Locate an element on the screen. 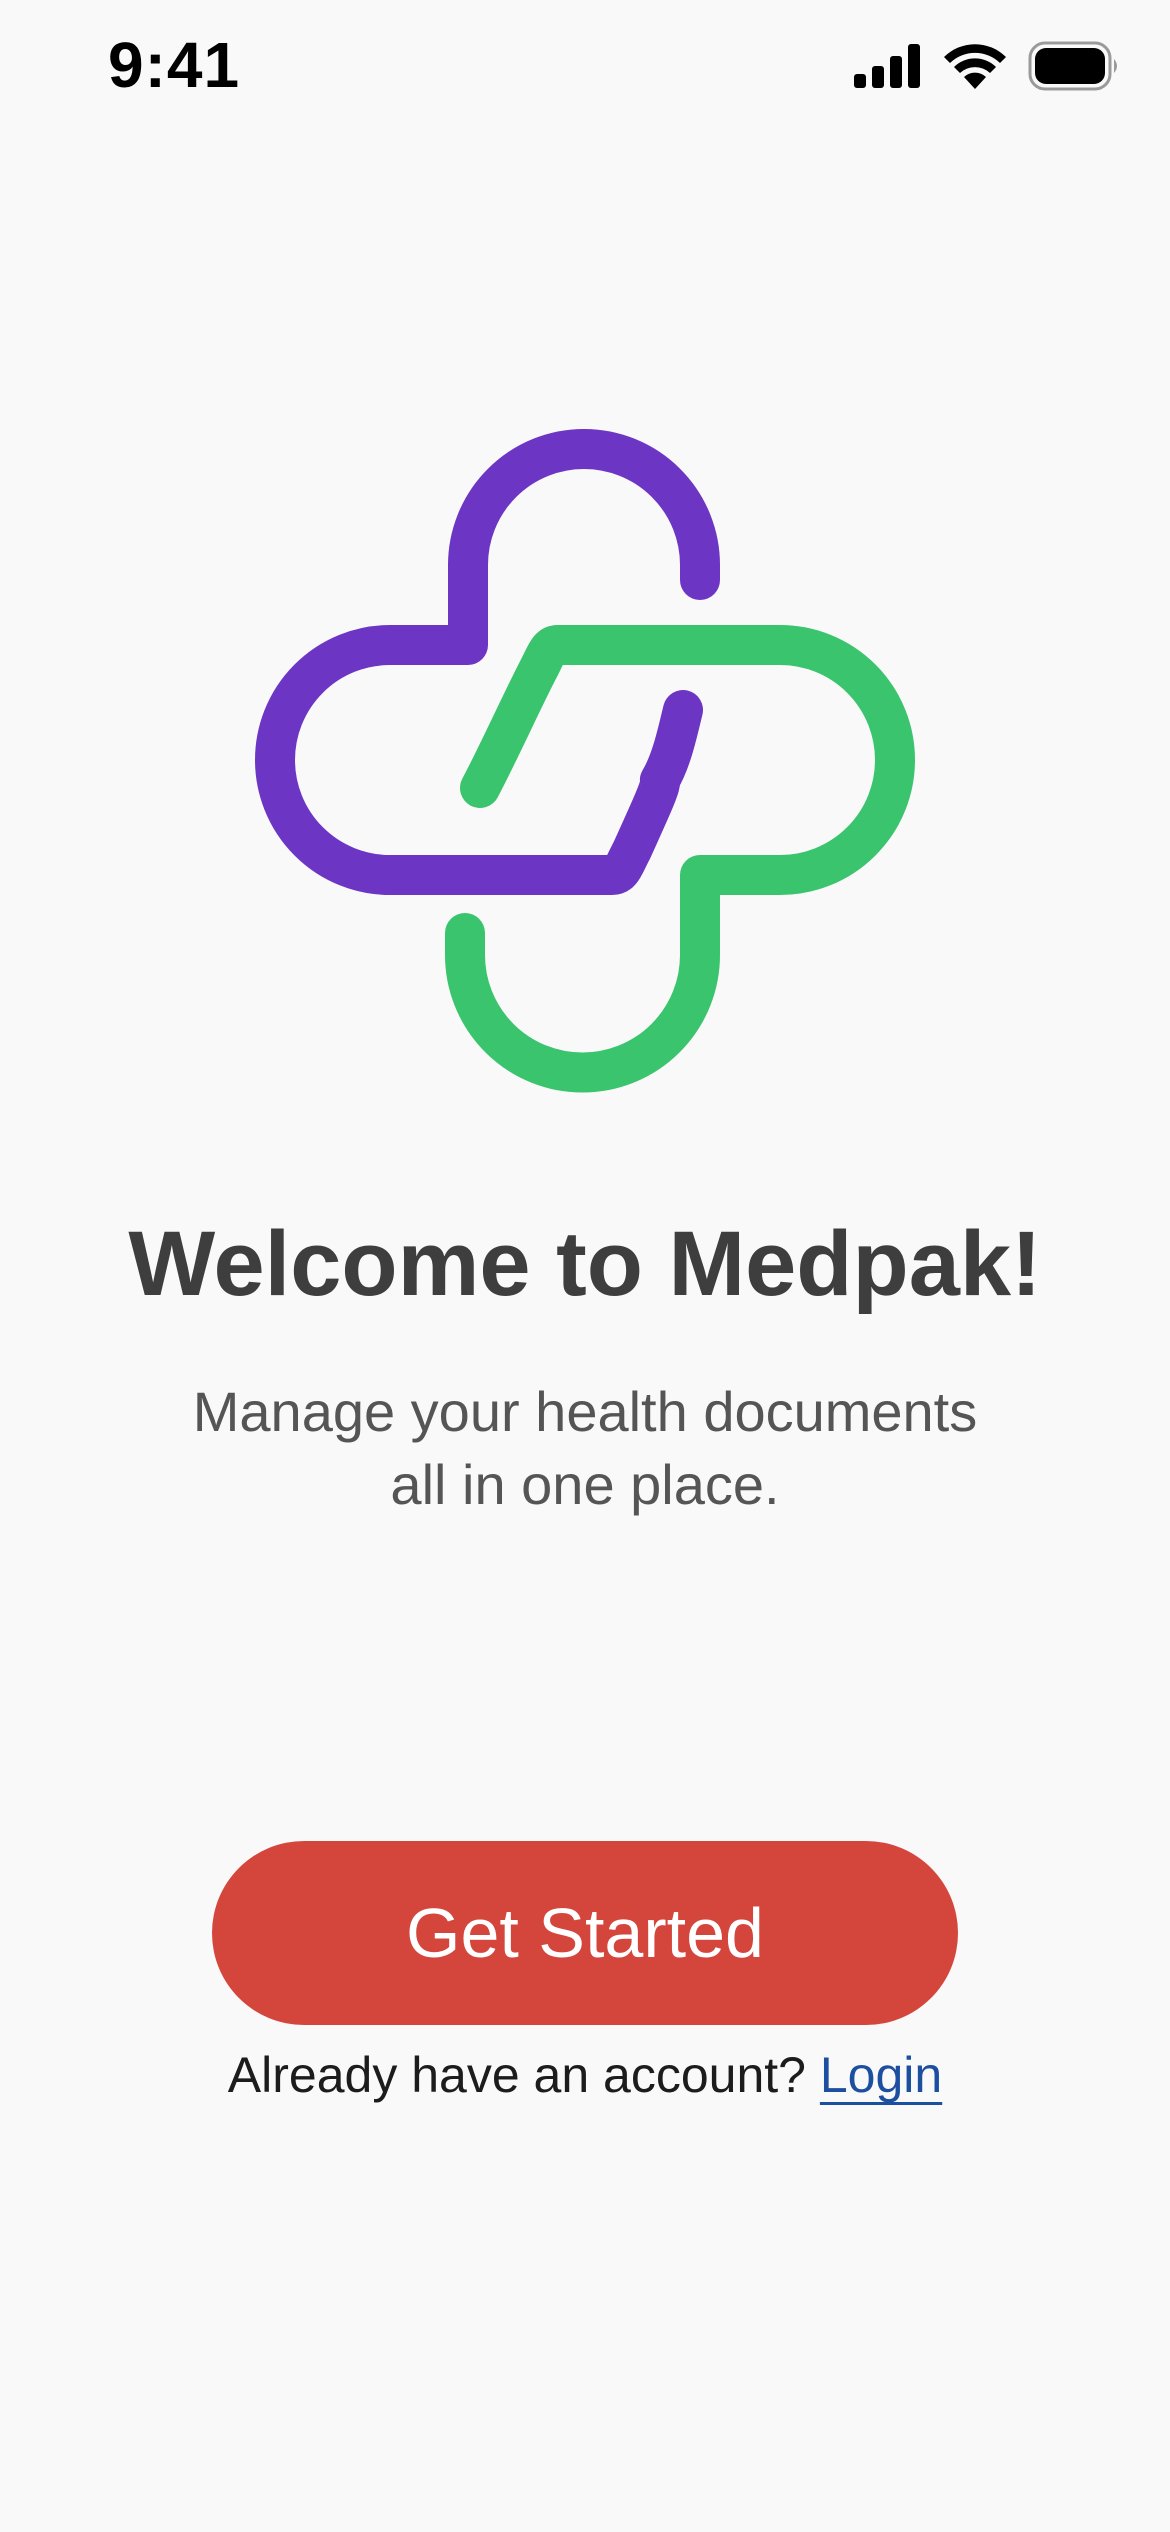  get-started-label: Get Started is located at coordinates (585, 1933).